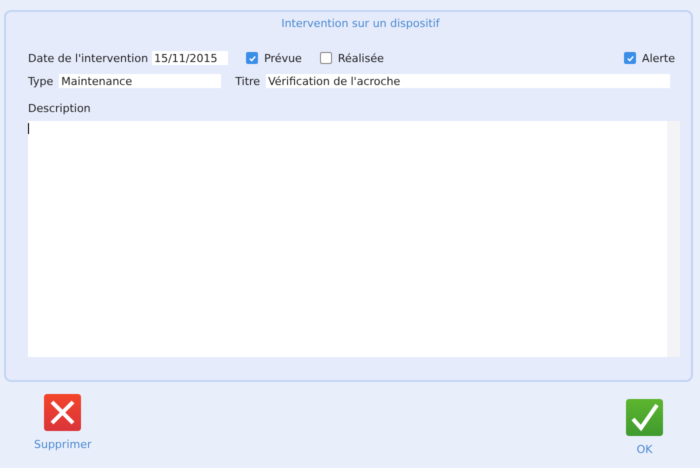 Image resolution: width=700 pixels, height=468 pixels. What do you see at coordinates (247, 81) in the screenshot?
I see `title-label: Titre` at bounding box center [247, 81].